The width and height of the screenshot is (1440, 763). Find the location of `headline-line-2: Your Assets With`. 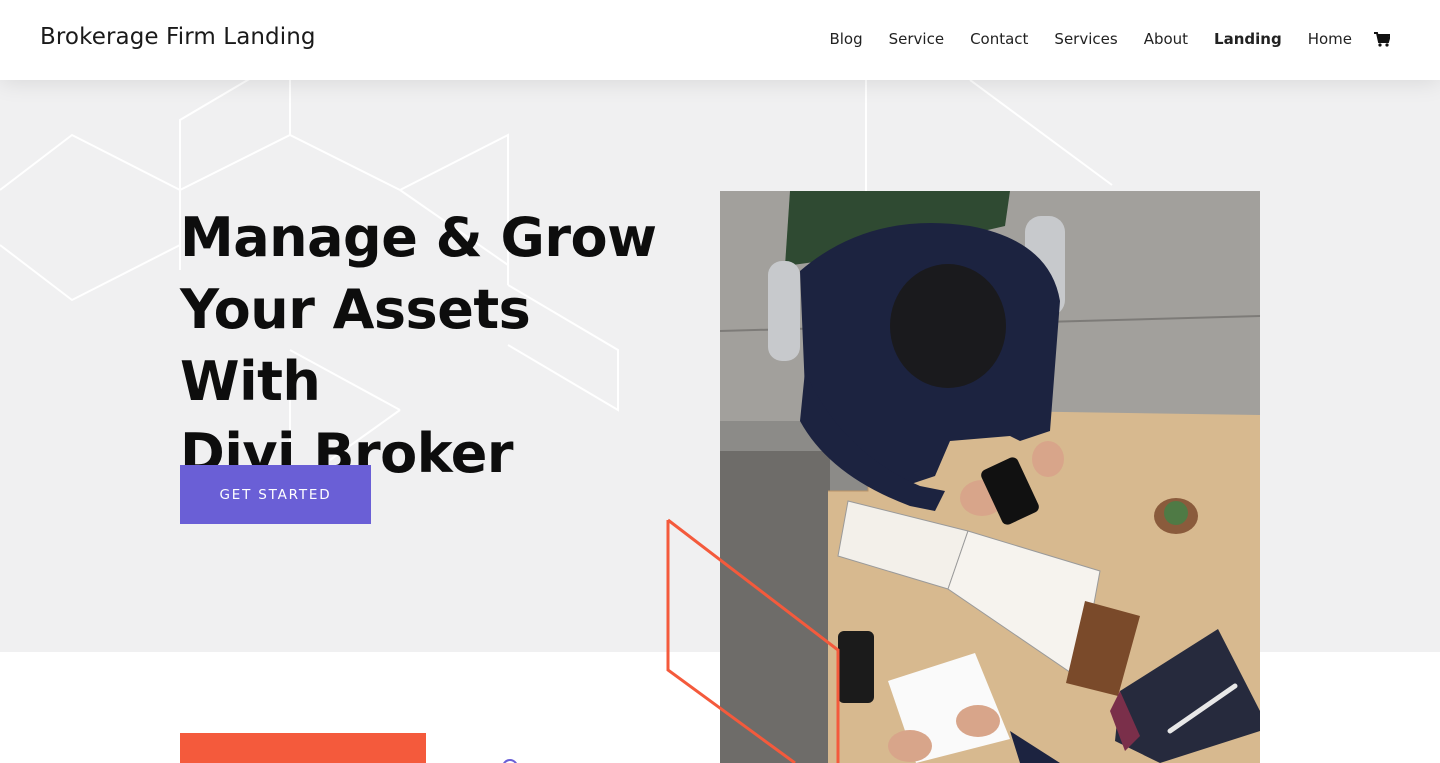

headline-line-2: Your Assets With is located at coordinates (355, 345).